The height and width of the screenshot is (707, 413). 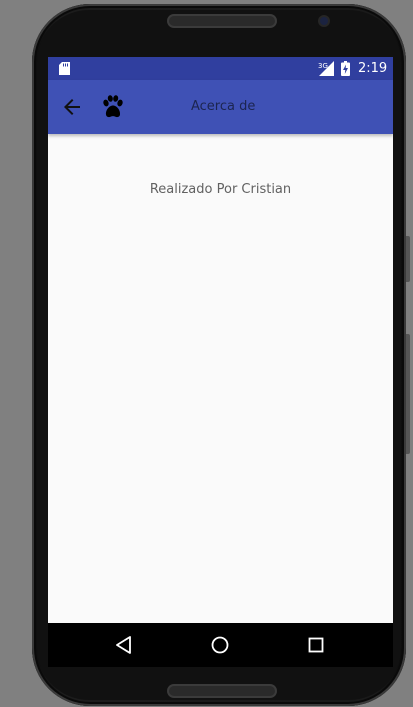 I want to click on navigation-bar, so click(x=220, y=645).